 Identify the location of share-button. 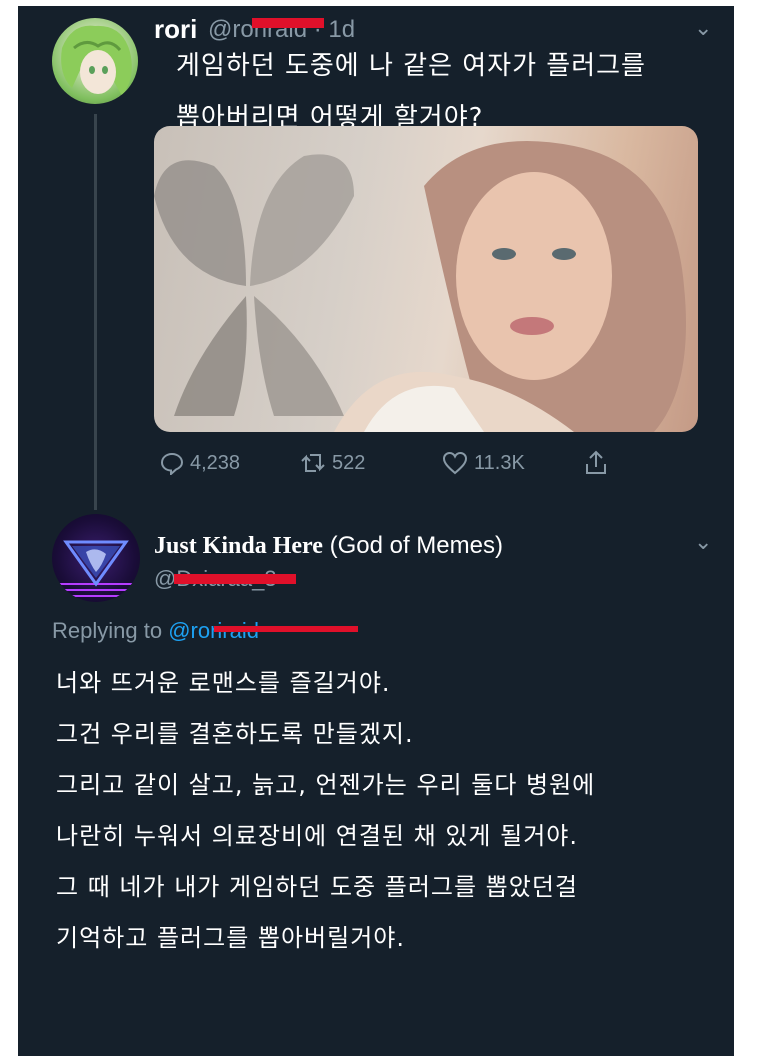
(599, 463).